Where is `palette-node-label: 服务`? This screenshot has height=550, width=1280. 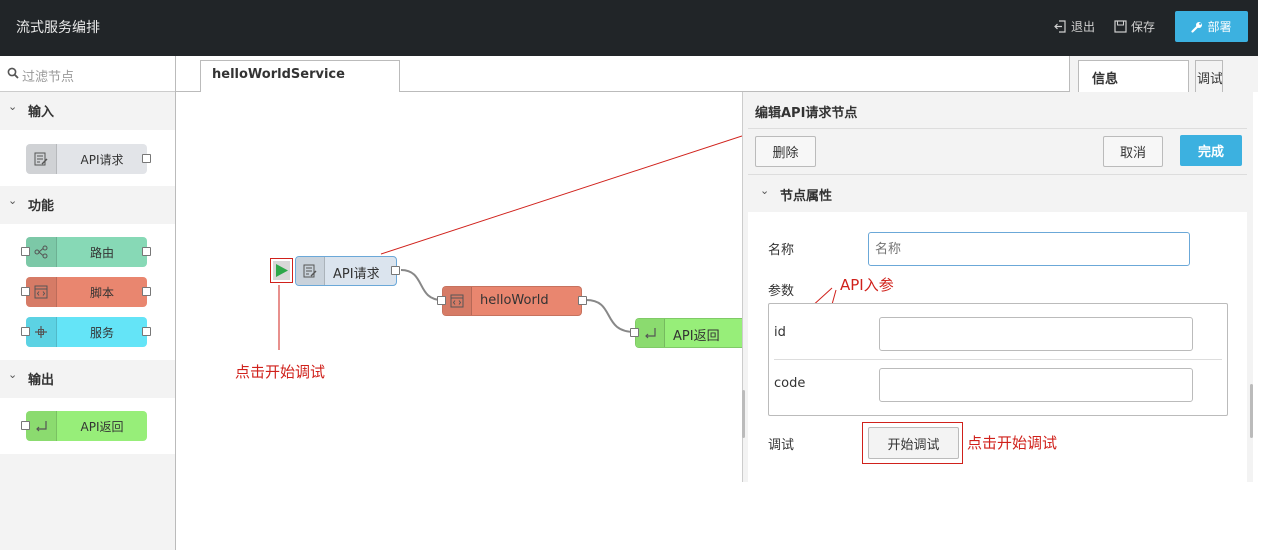 palette-node-label: 服务 is located at coordinates (101, 333).